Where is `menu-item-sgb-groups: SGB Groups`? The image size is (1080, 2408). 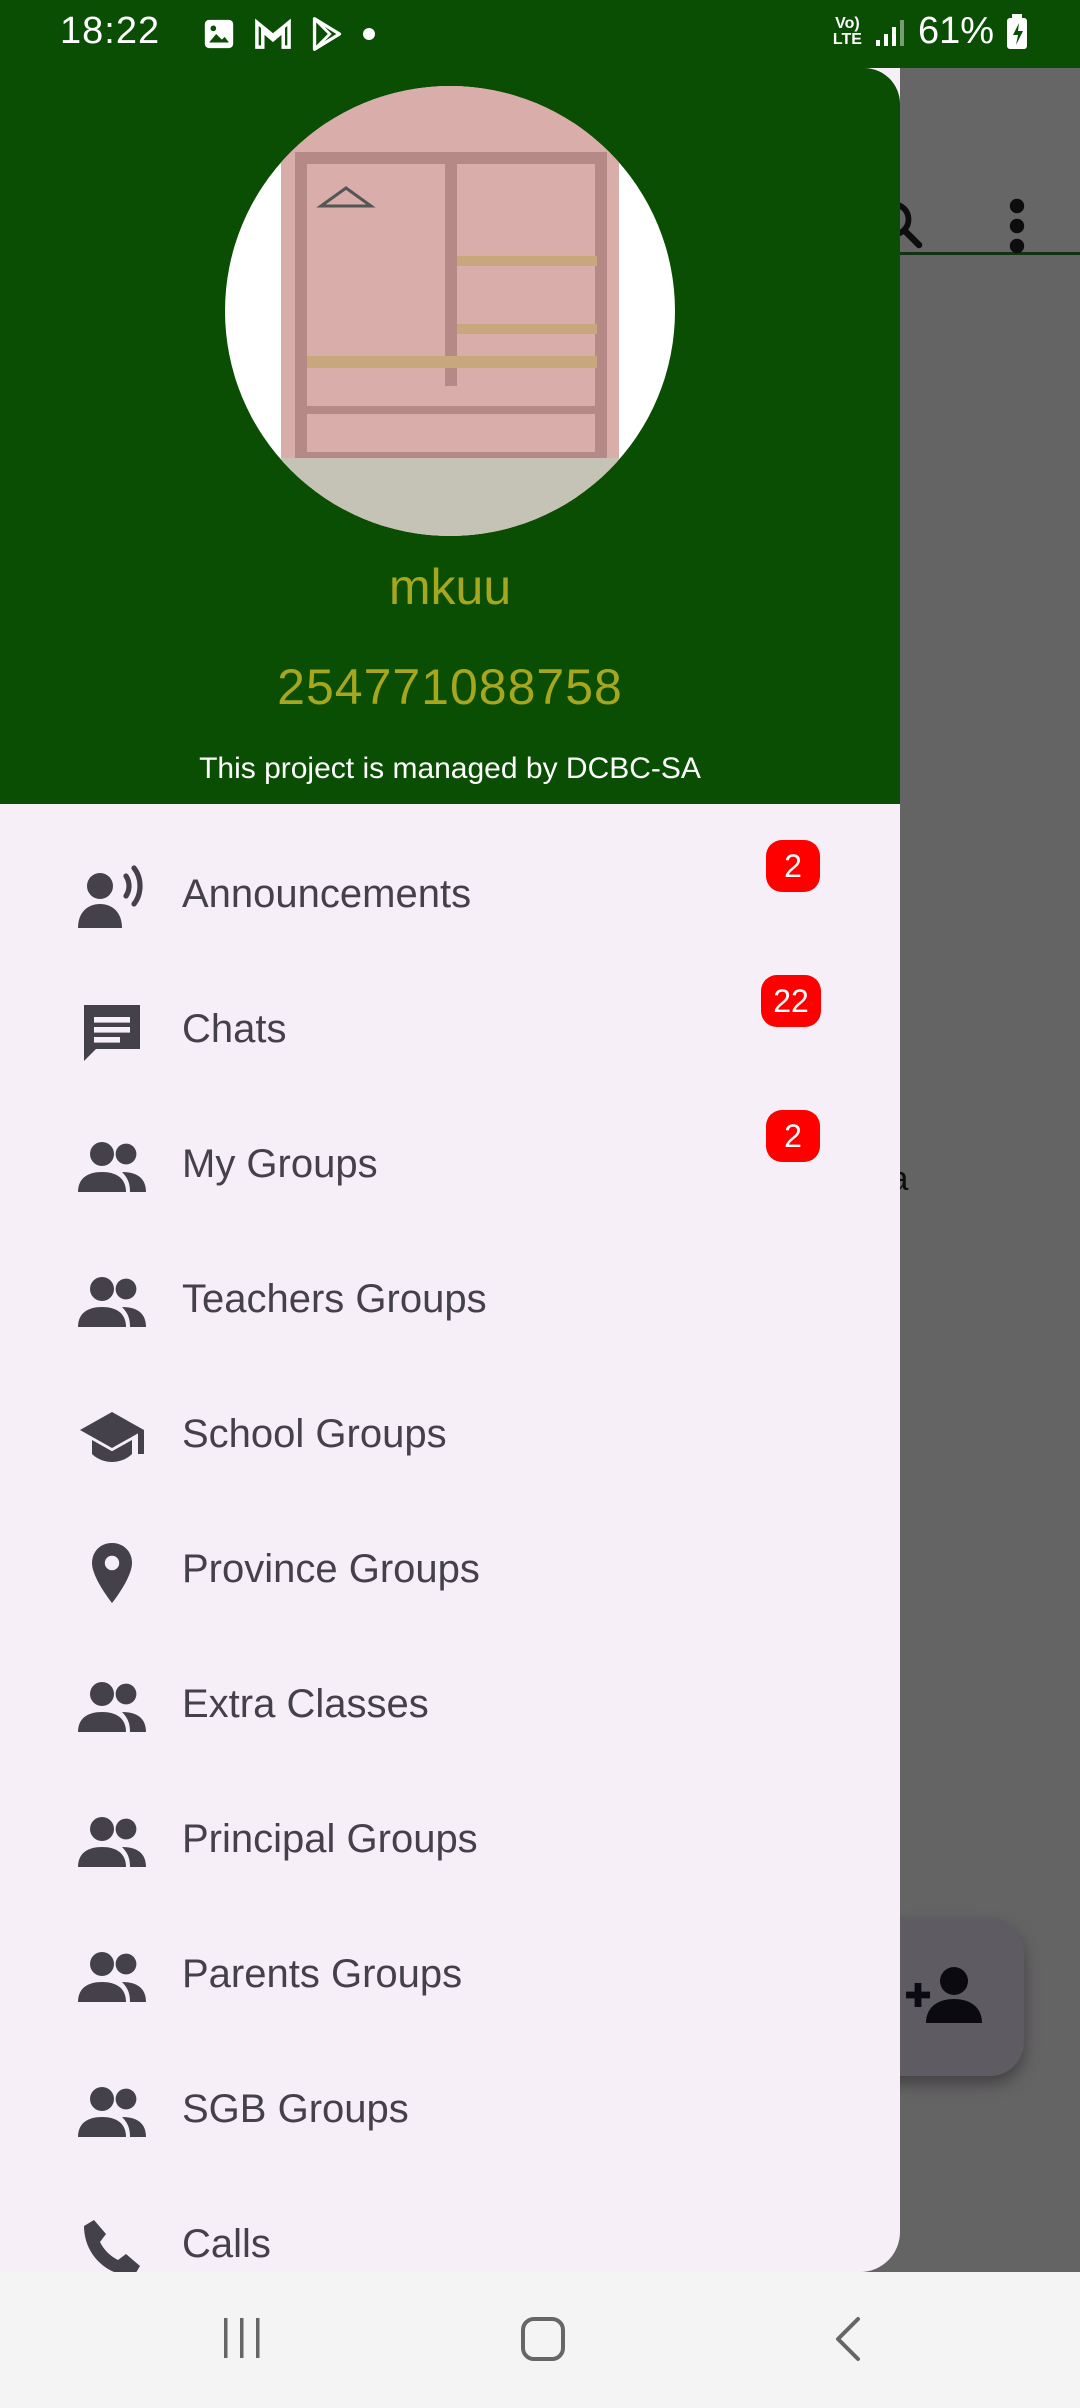
menu-item-sgb-groups: SGB Groups is located at coordinates (450, 2112).